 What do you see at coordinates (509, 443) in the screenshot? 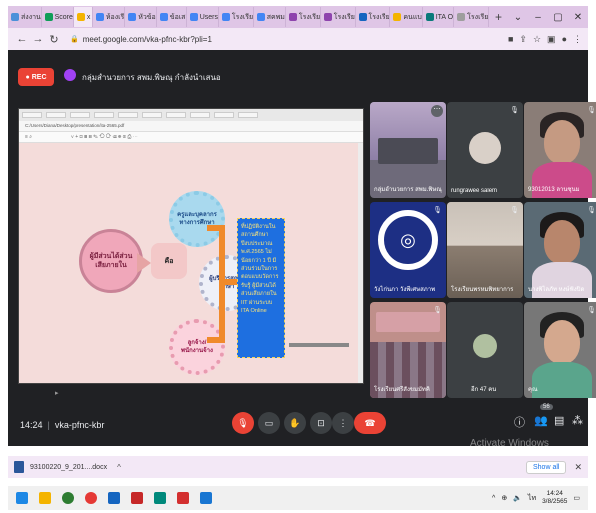
I see `watermark-title: Activate Windows` at bounding box center [509, 443].